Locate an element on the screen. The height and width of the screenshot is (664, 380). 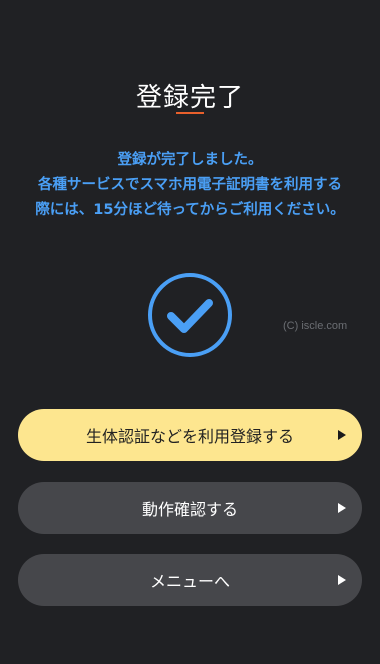
register-biometric-label: 生体認証などを利用登録する is located at coordinates (189, 436).